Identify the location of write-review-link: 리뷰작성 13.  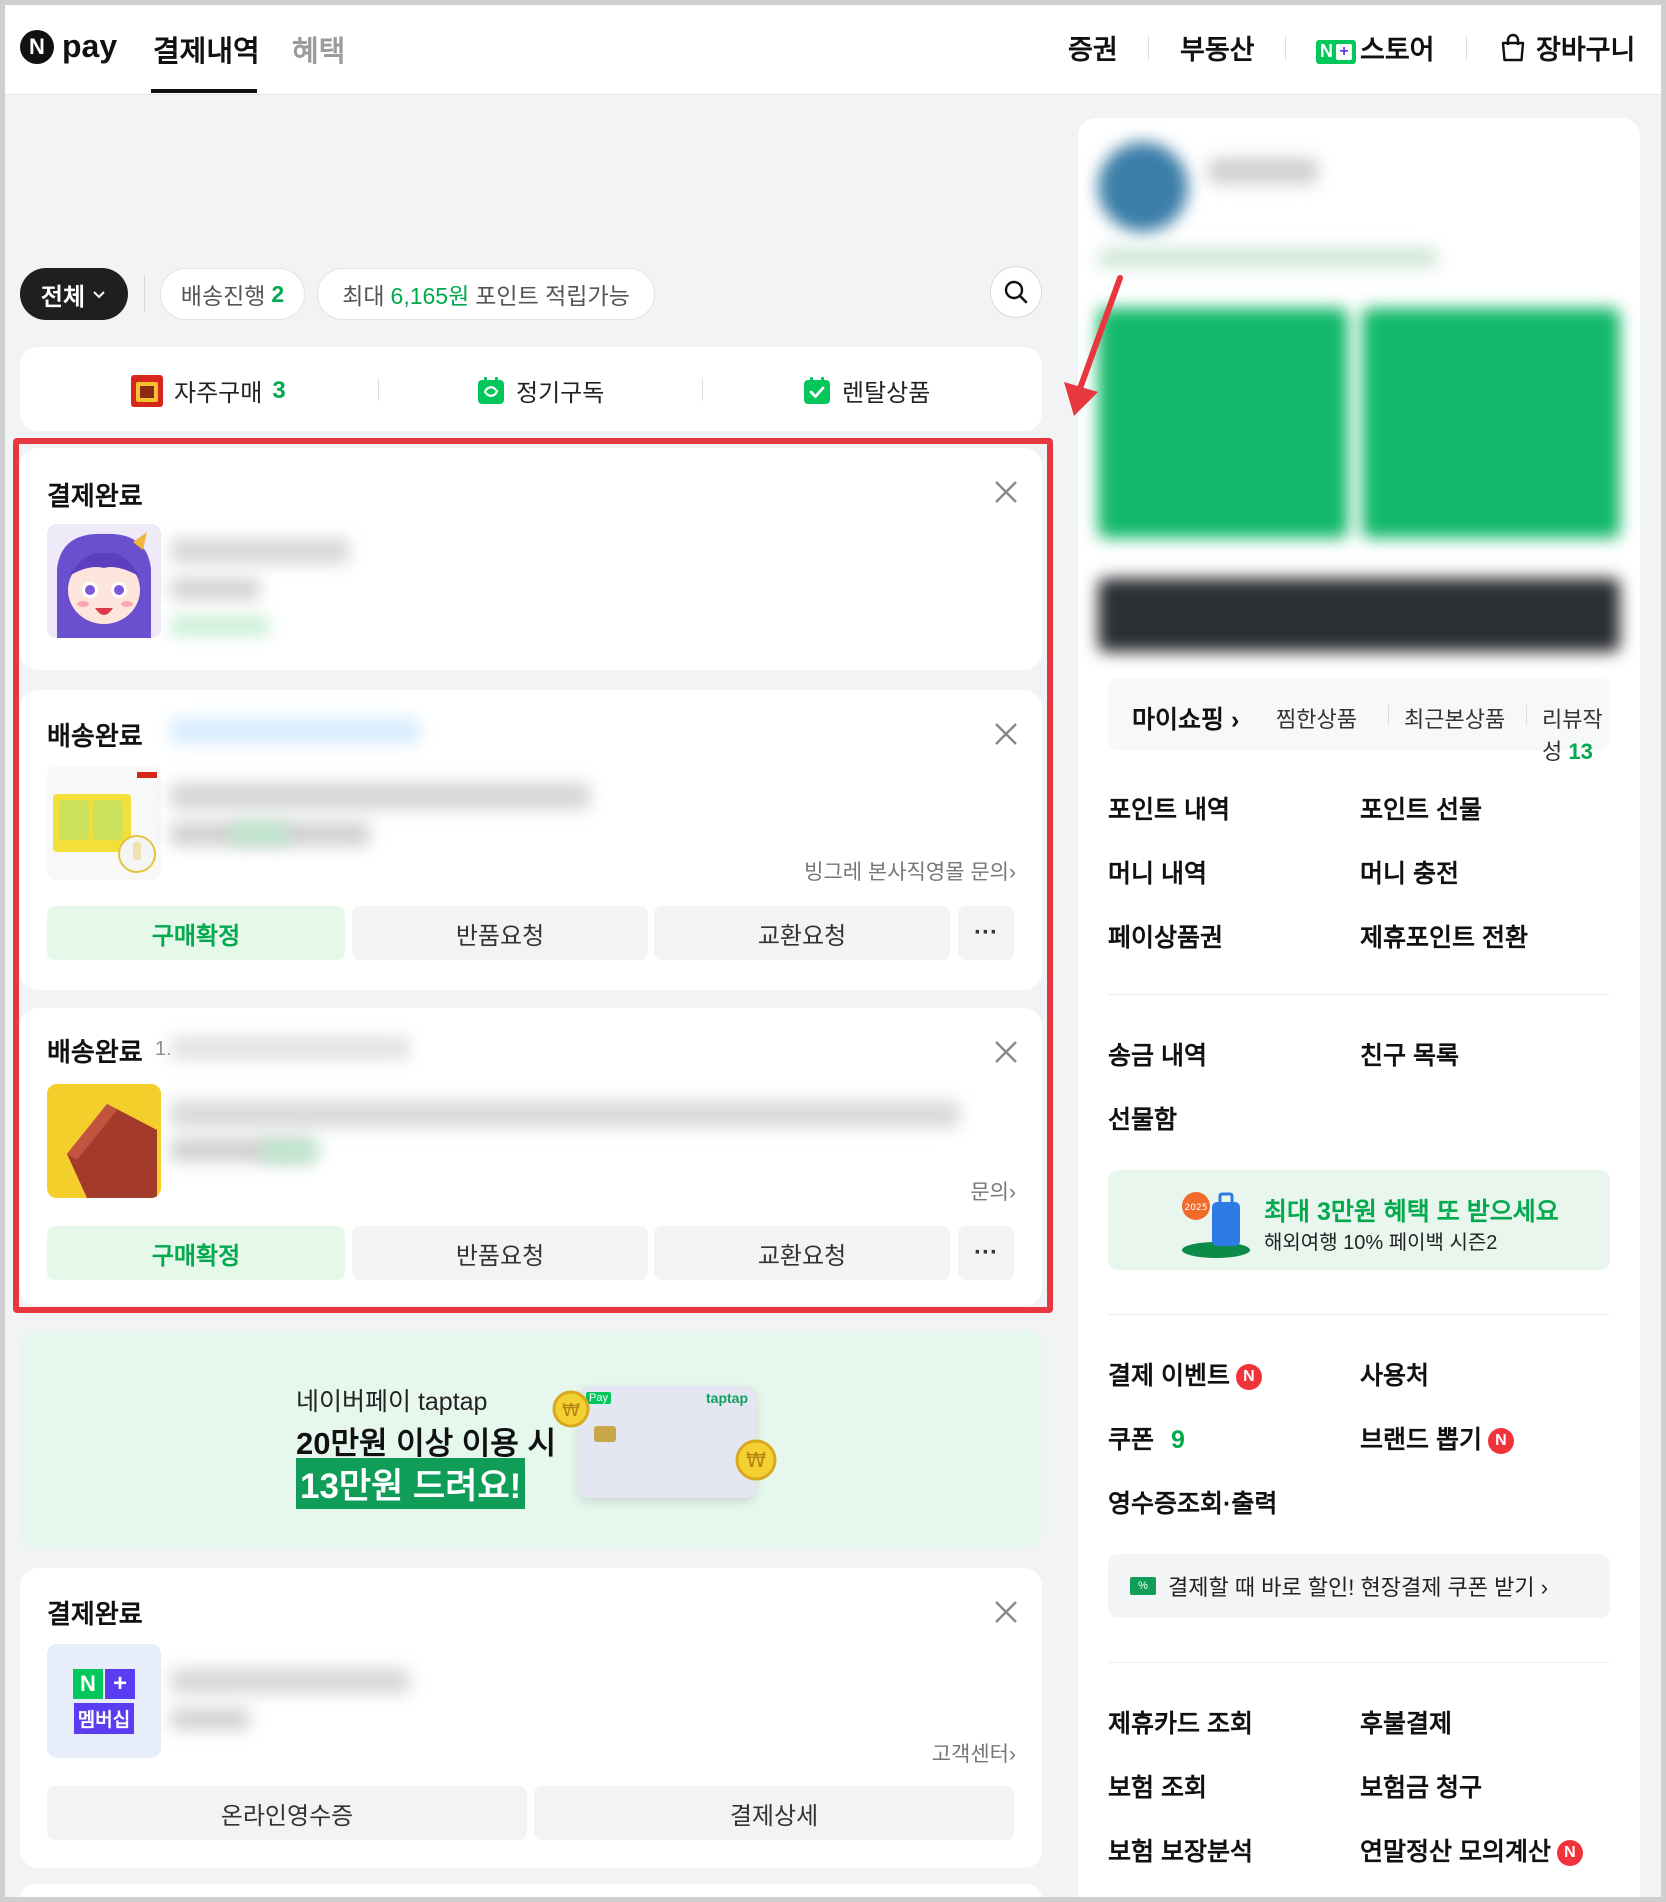
(1576, 734).